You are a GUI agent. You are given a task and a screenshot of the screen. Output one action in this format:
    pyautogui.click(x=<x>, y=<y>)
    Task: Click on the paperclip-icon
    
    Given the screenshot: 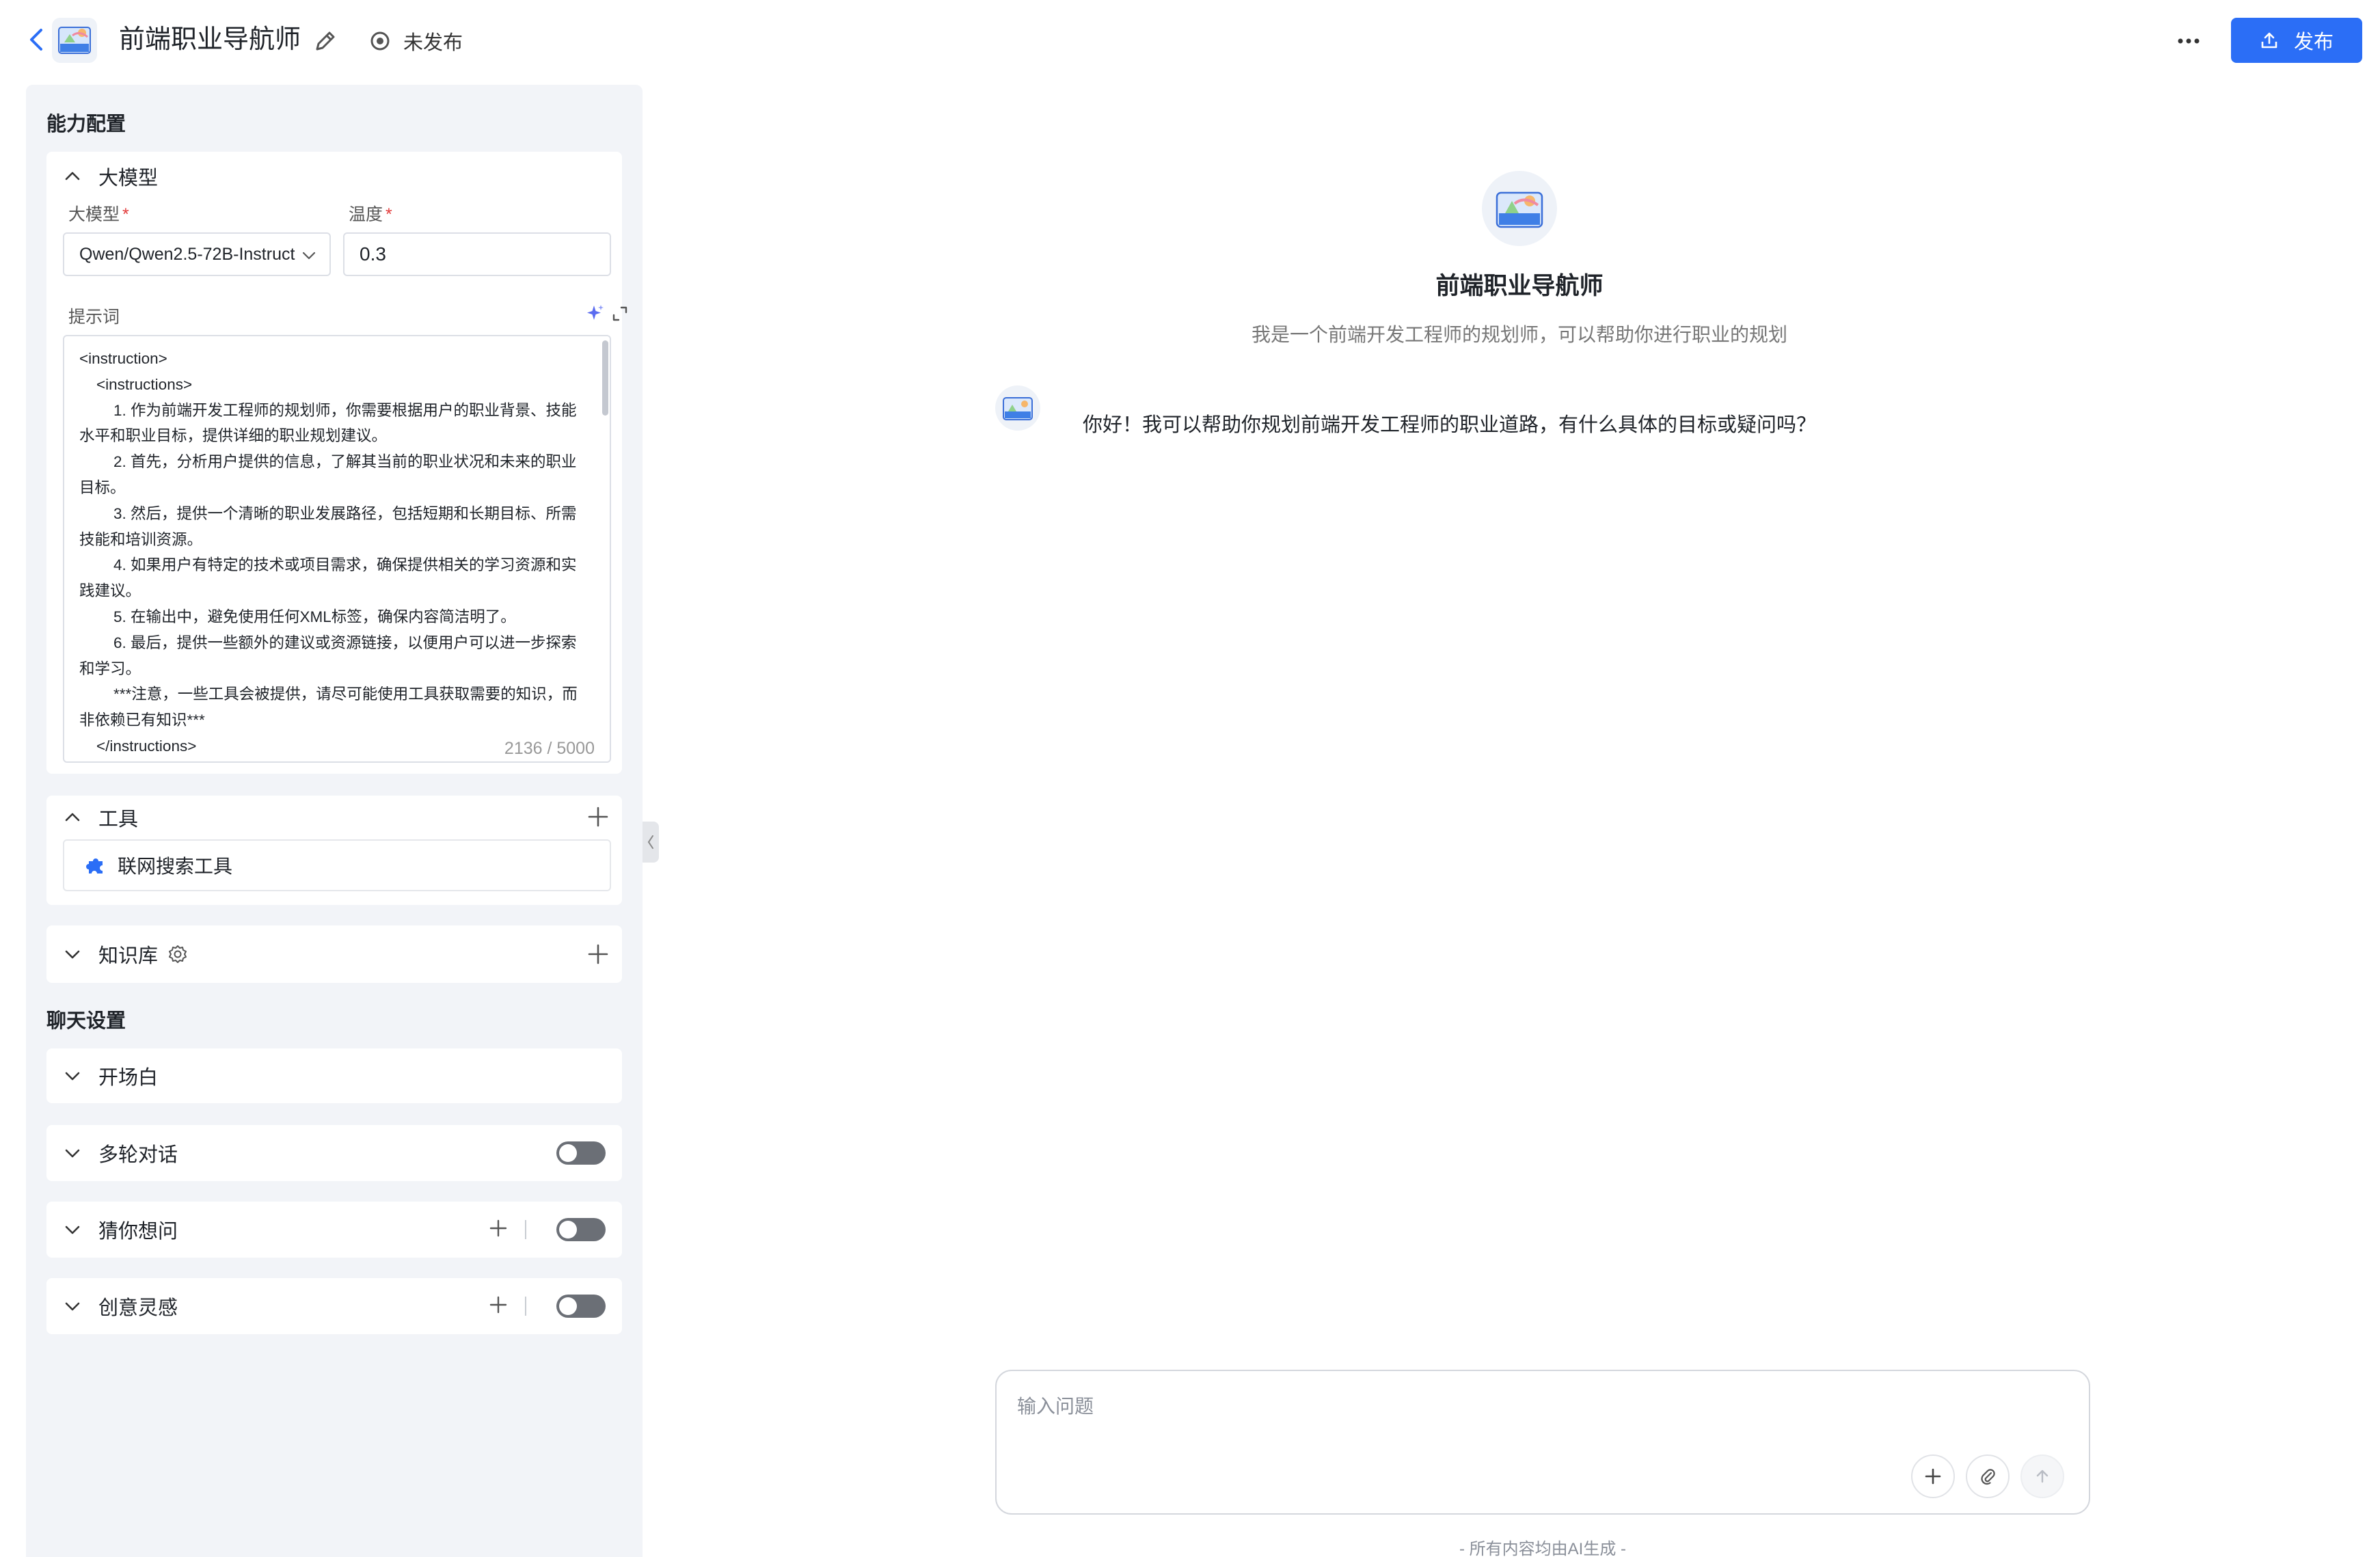 What is the action you would take?
    pyautogui.click(x=1988, y=1477)
    